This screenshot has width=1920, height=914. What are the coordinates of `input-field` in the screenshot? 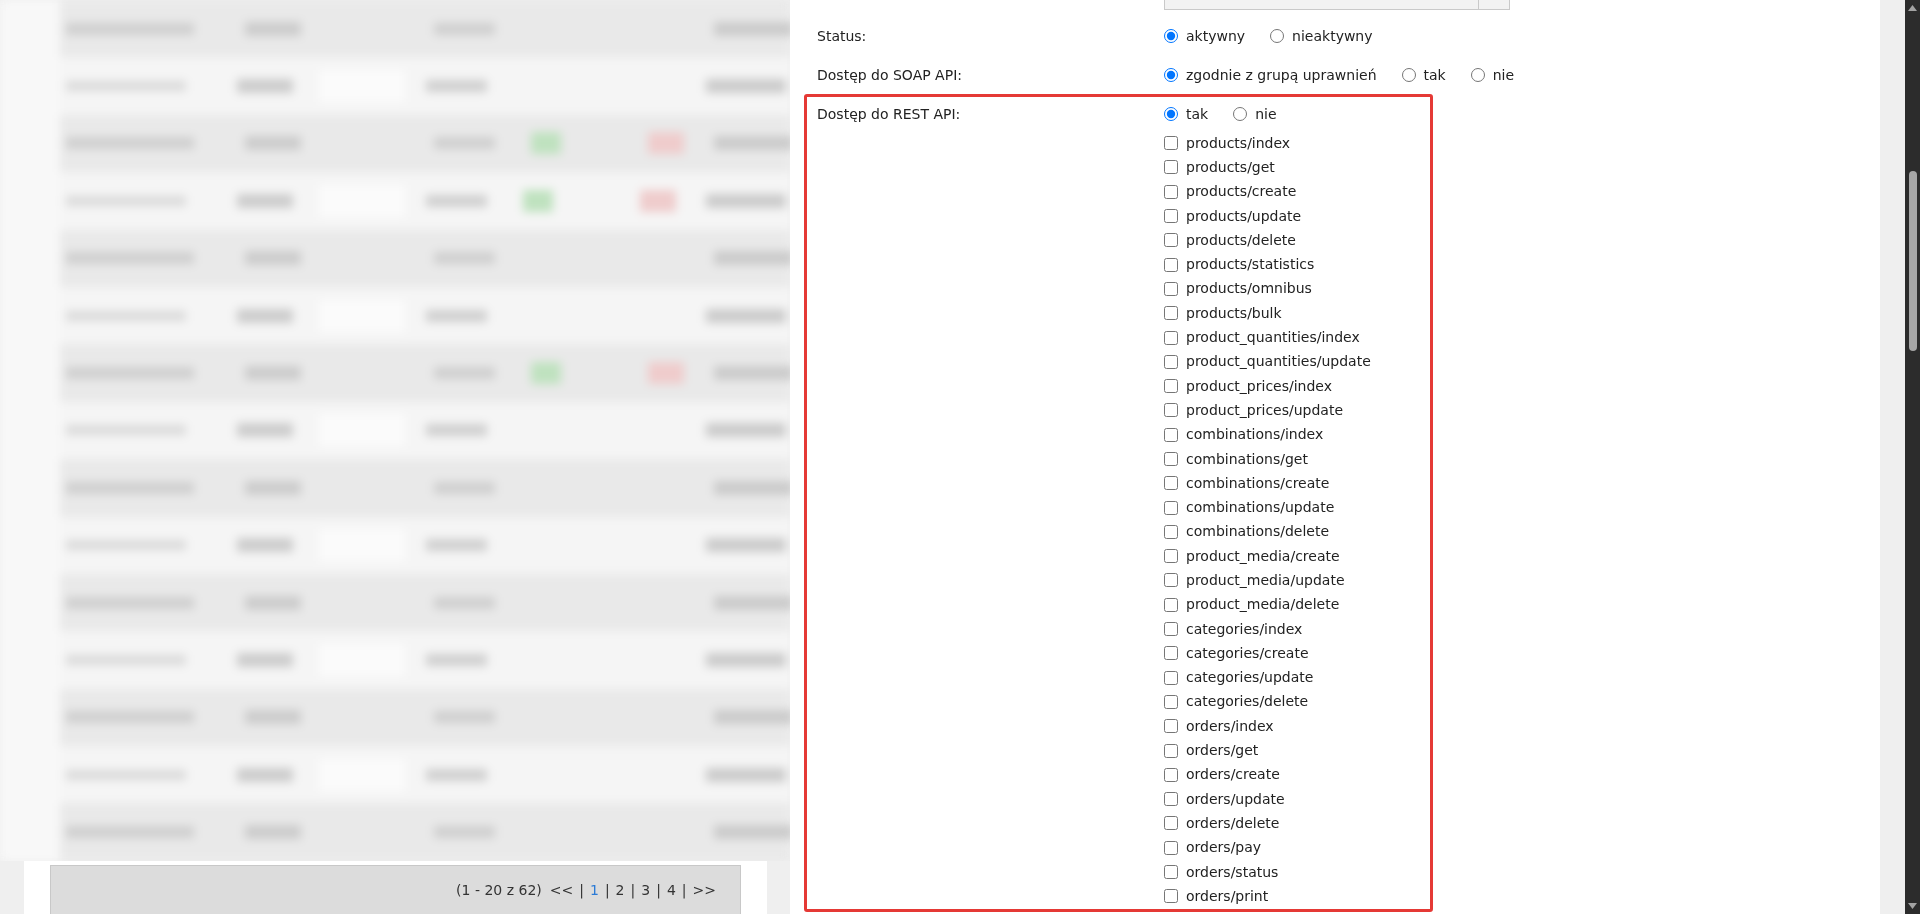 It's located at (1337, 5).